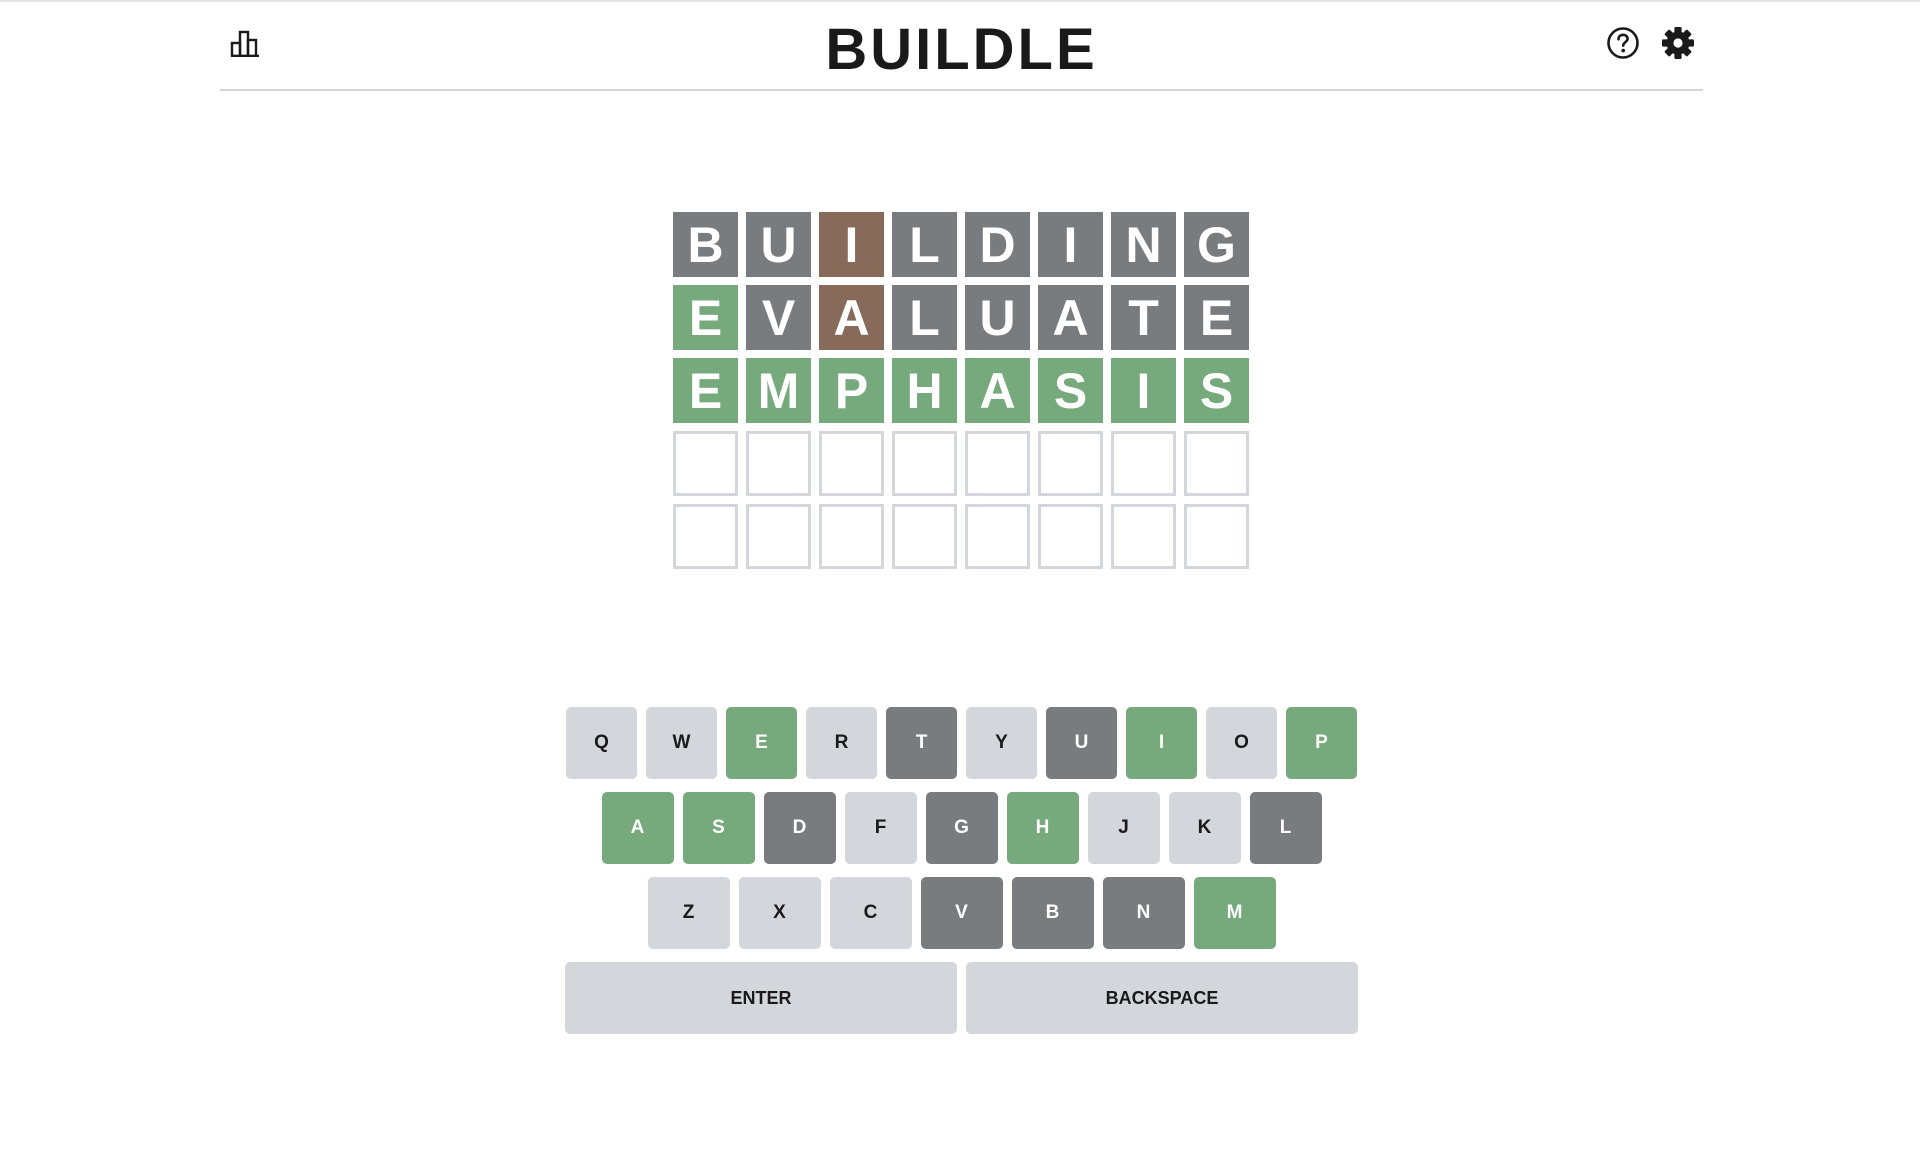  Describe the element at coordinates (1285, 828) in the screenshot. I see `key-l: L` at that location.